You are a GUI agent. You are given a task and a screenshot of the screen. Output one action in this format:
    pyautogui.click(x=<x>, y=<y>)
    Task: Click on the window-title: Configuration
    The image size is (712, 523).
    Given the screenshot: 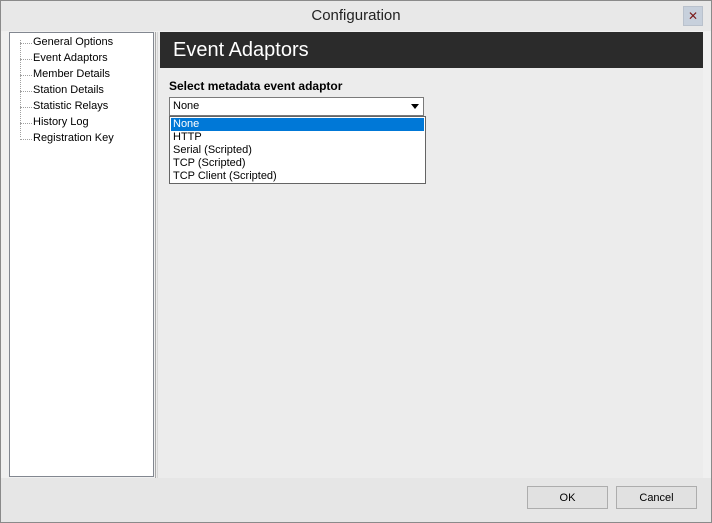 What is the action you would take?
    pyautogui.click(x=356, y=15)
    